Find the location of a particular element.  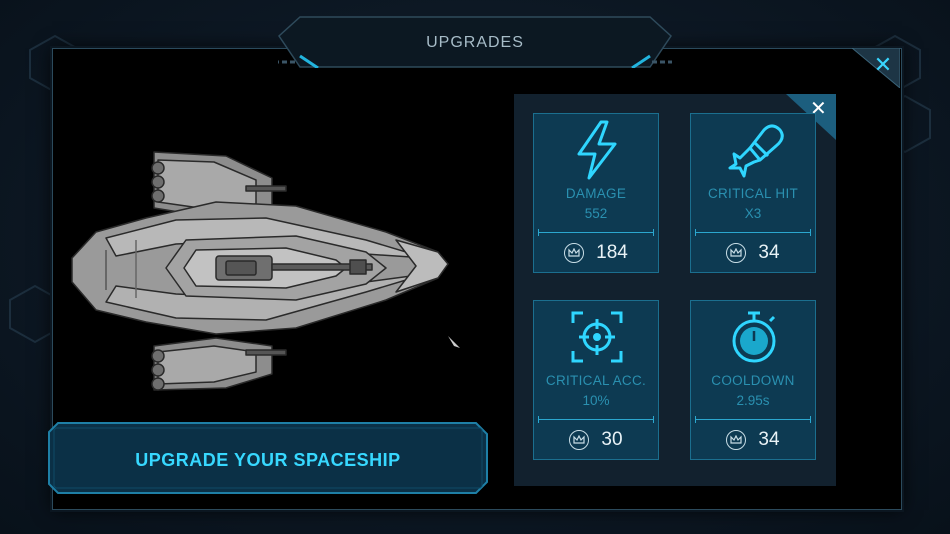

upgrade-card-damage: DAMAGE 552 184 is located at coordinates (596, 193).